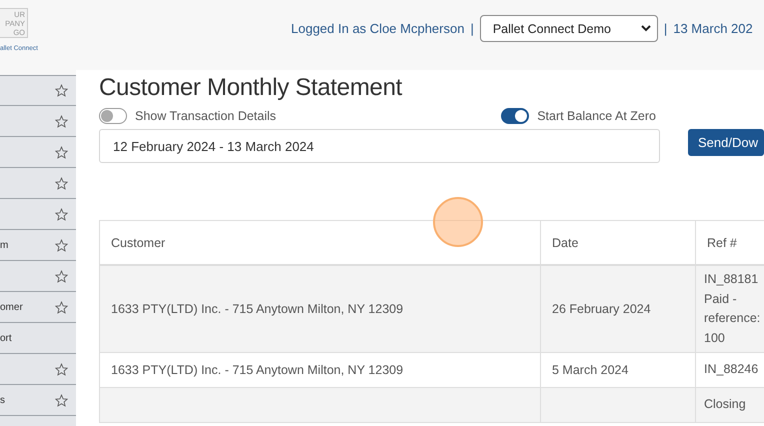 This screenshot has height=426, width=764. What do you see at coordinates (377, 28) in the screenshot?
I see `logged-in-text: Logged In as Cloe Mcpherson` at bounding box center [377, 28].